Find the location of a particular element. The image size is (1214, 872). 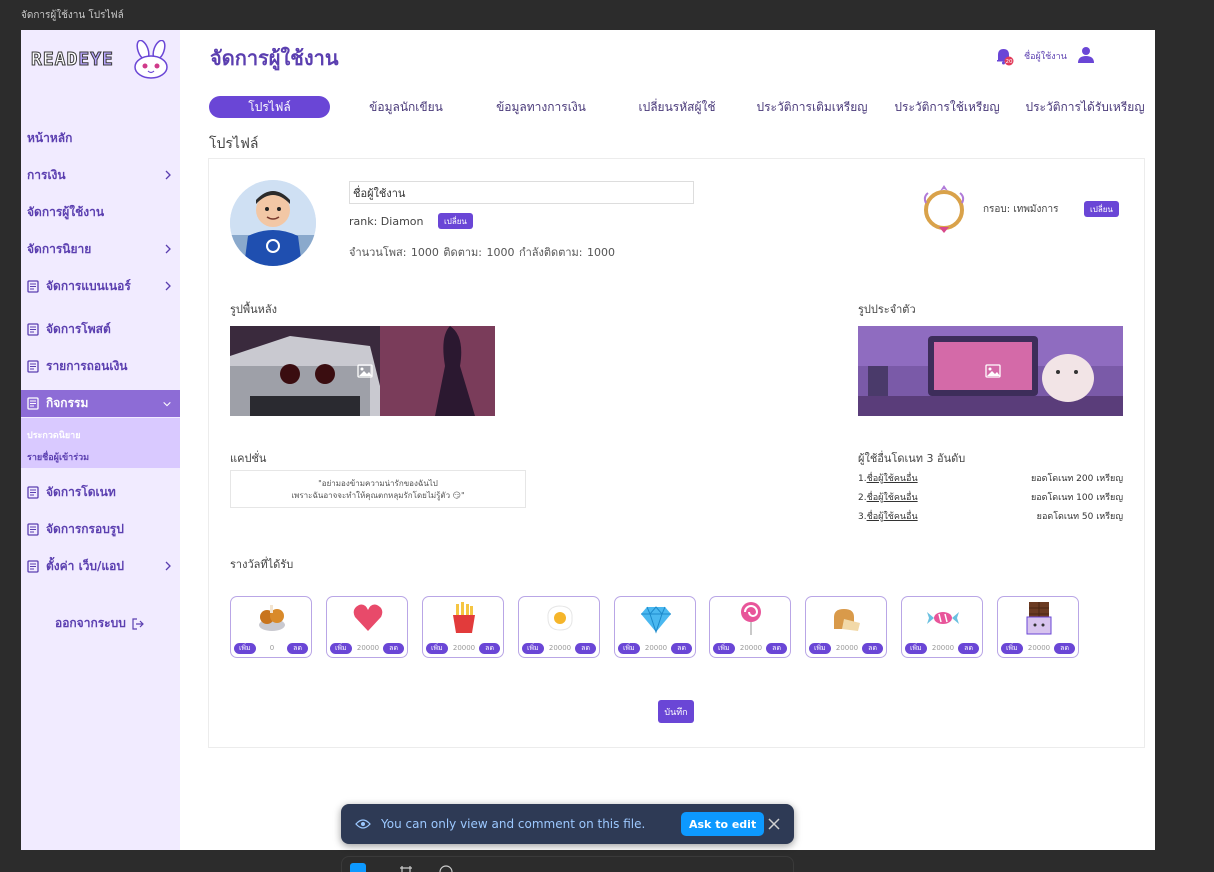

sidebar-item-withdrawals: รายการถอนเงิน is located at coordinates (100, 366).